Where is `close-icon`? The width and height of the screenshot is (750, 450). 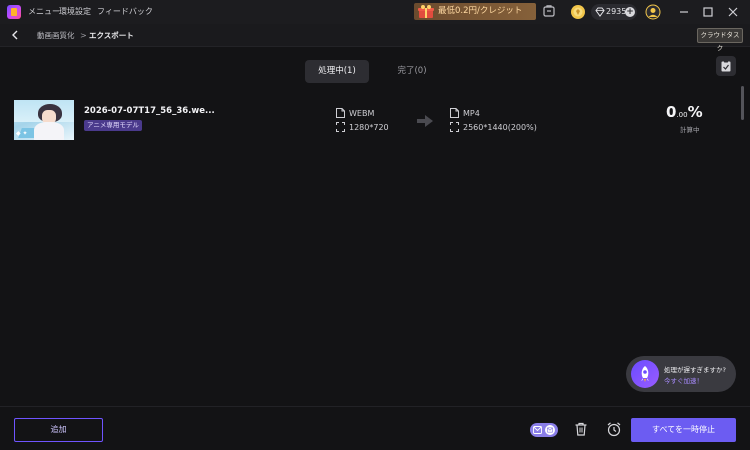 close-icon is located at coordinates (733, 12).